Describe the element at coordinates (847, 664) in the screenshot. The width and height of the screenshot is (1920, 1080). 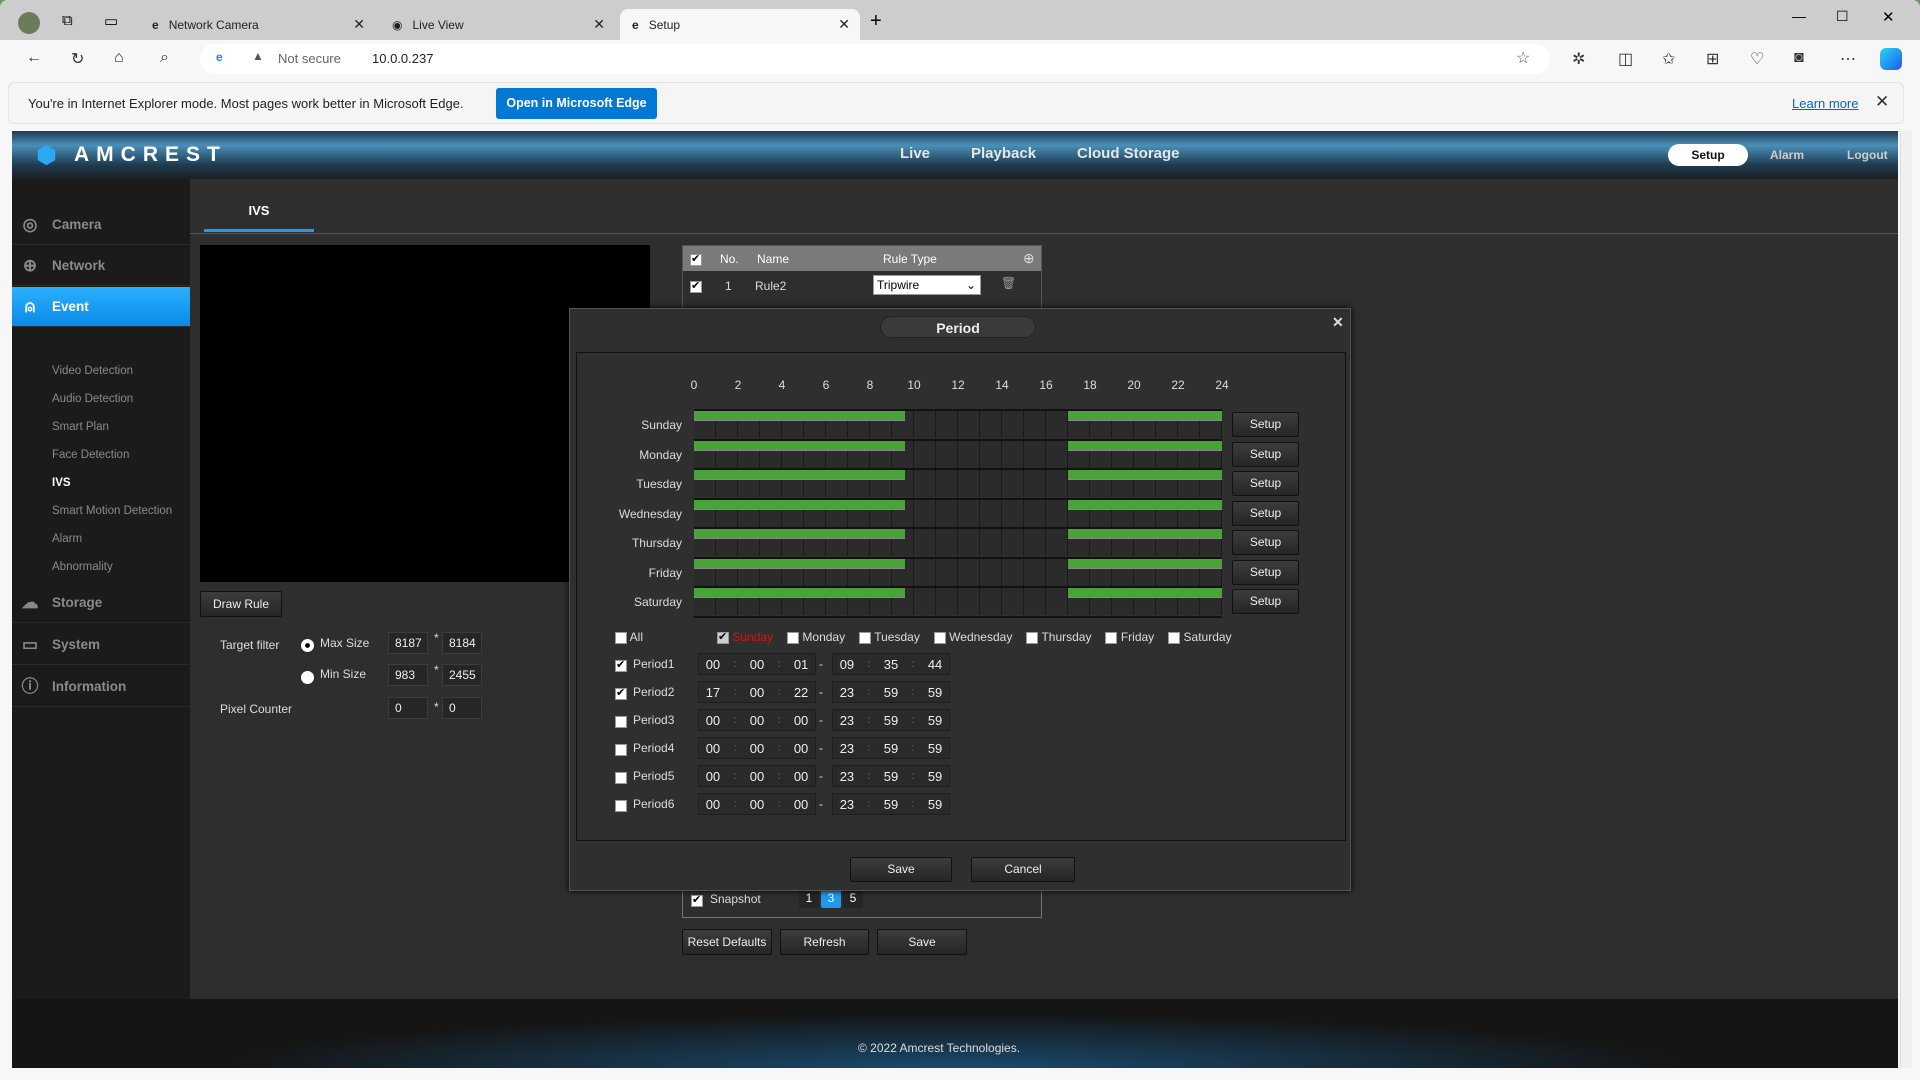
I see `end-hour: 09` at that location.